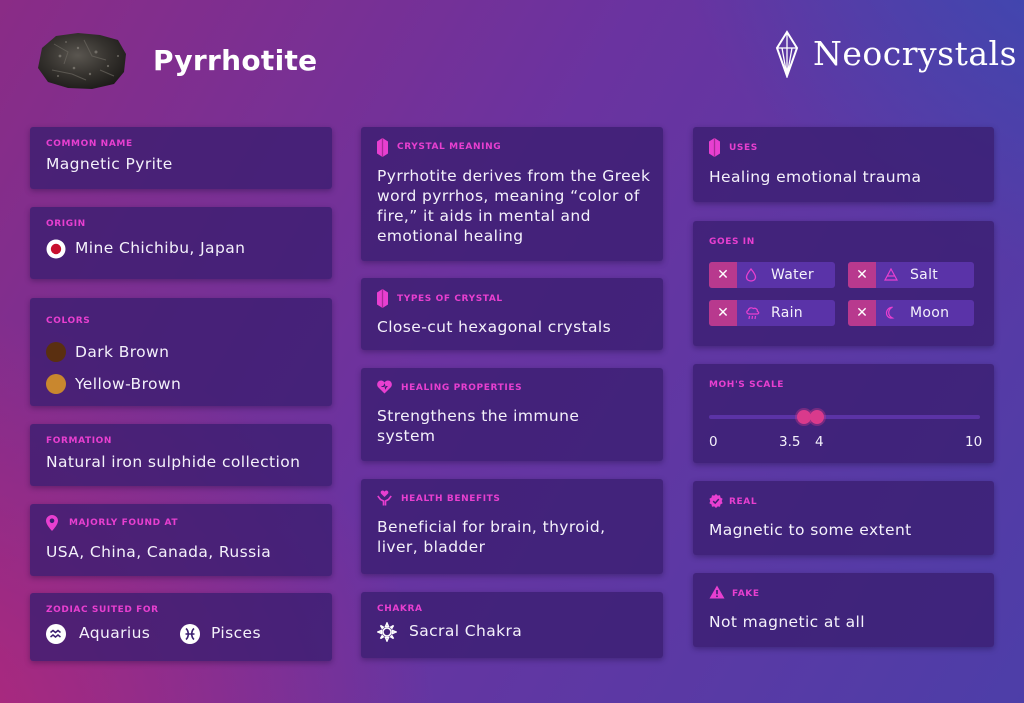 The image size is (1024, 703). I want to click on fake-label: FAKE, so click(746, 594).